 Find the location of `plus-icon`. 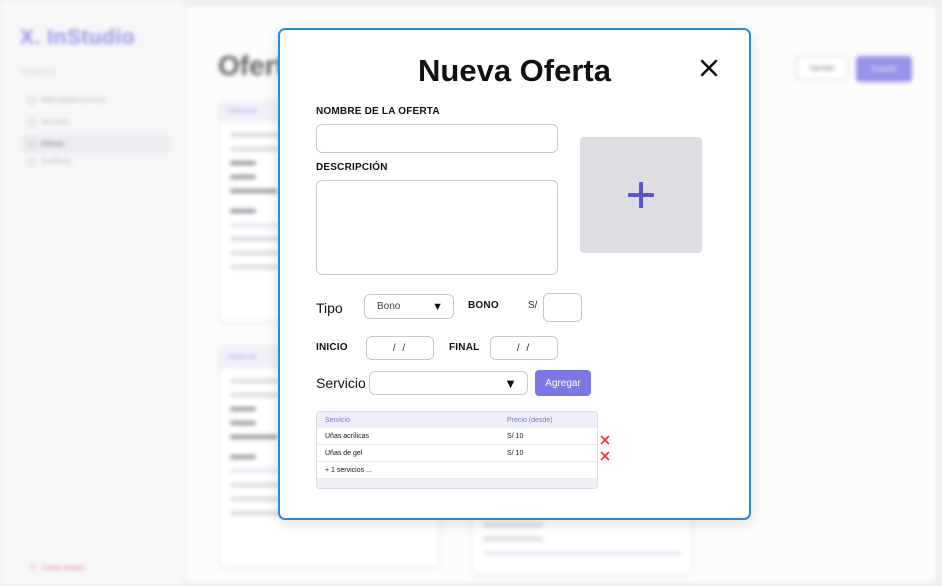

plus-icon is located at coordinates (641, 195).